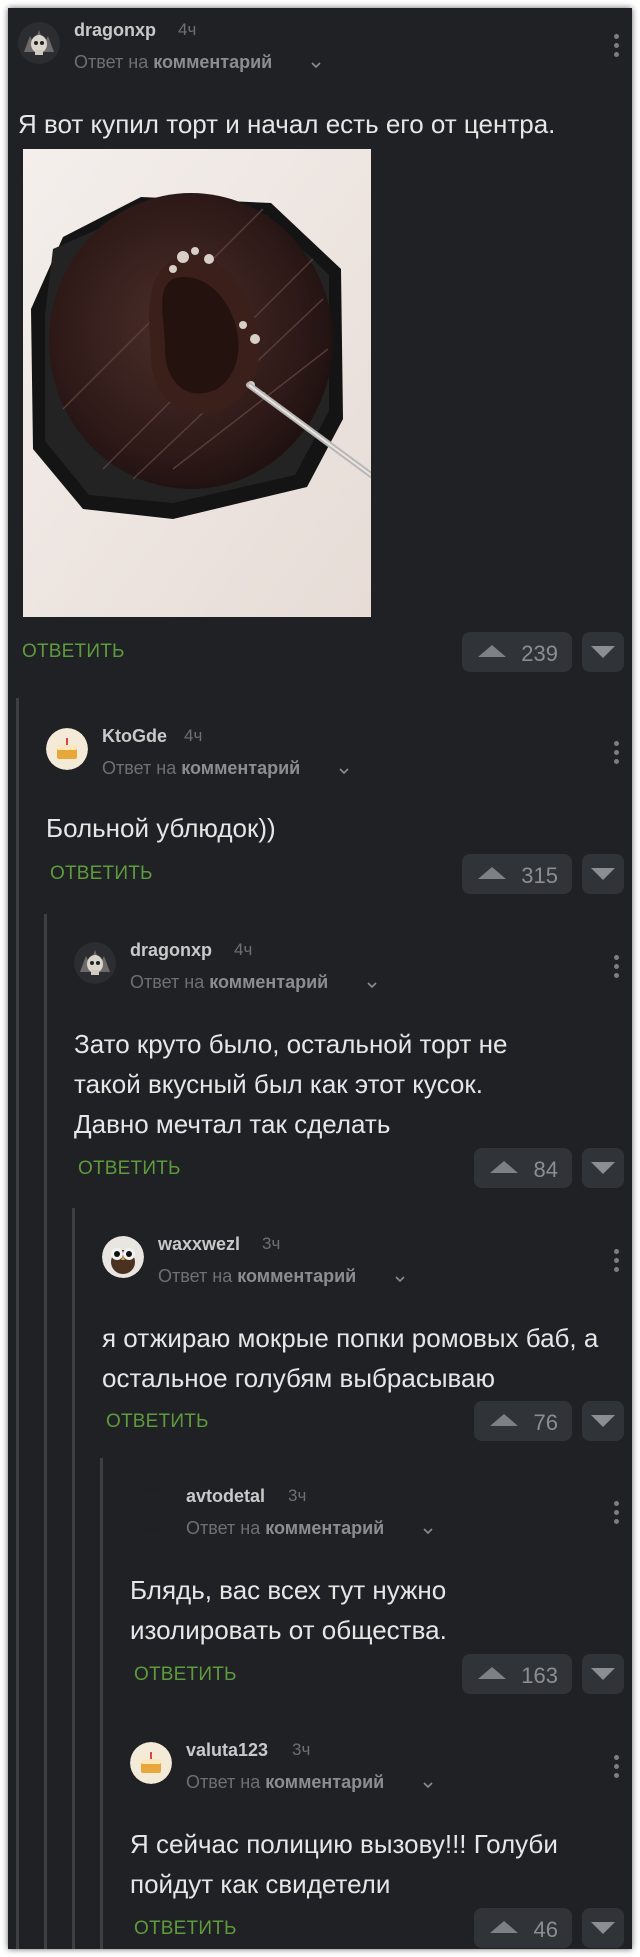 The width and height of the screenshot is (640, 1957). What do you see at coordinates (545, 1929) in the screenshot?
I see `vote-count: 46` at bounding box center [545, 1929].